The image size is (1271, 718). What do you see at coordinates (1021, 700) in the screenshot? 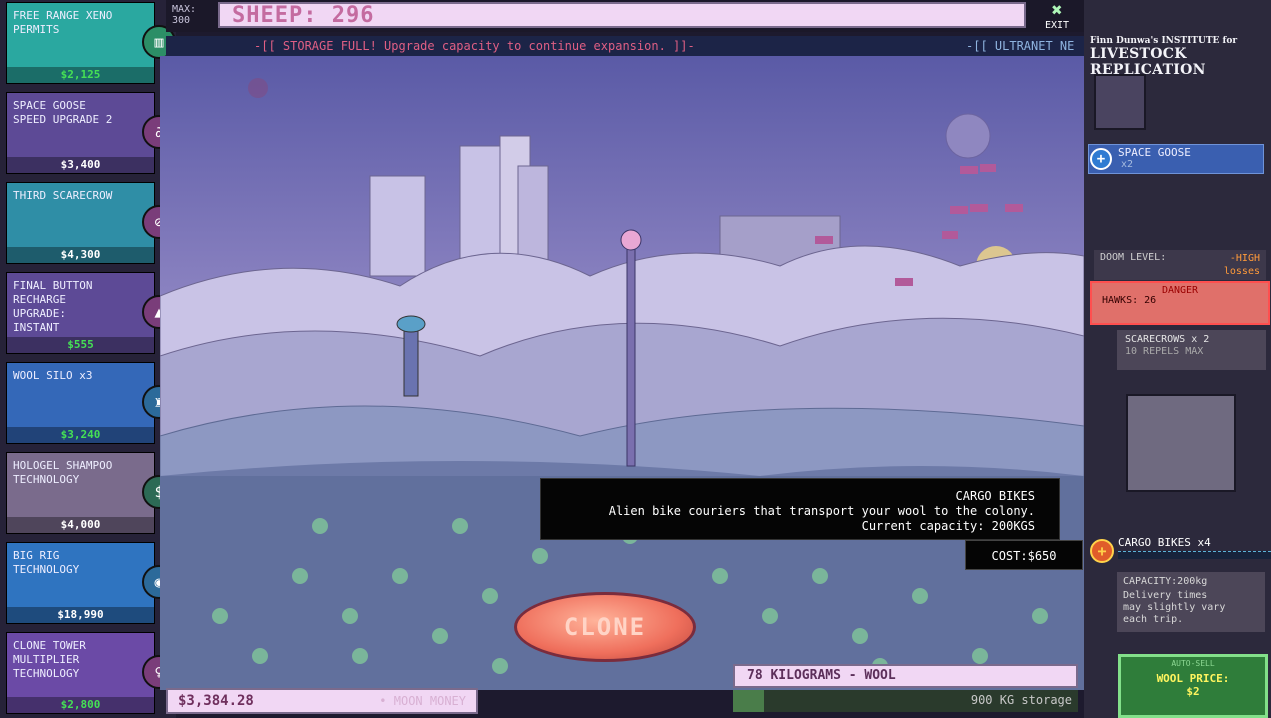
I see `storage-label: 900 KG storage` at bounding box center [1021, 700].